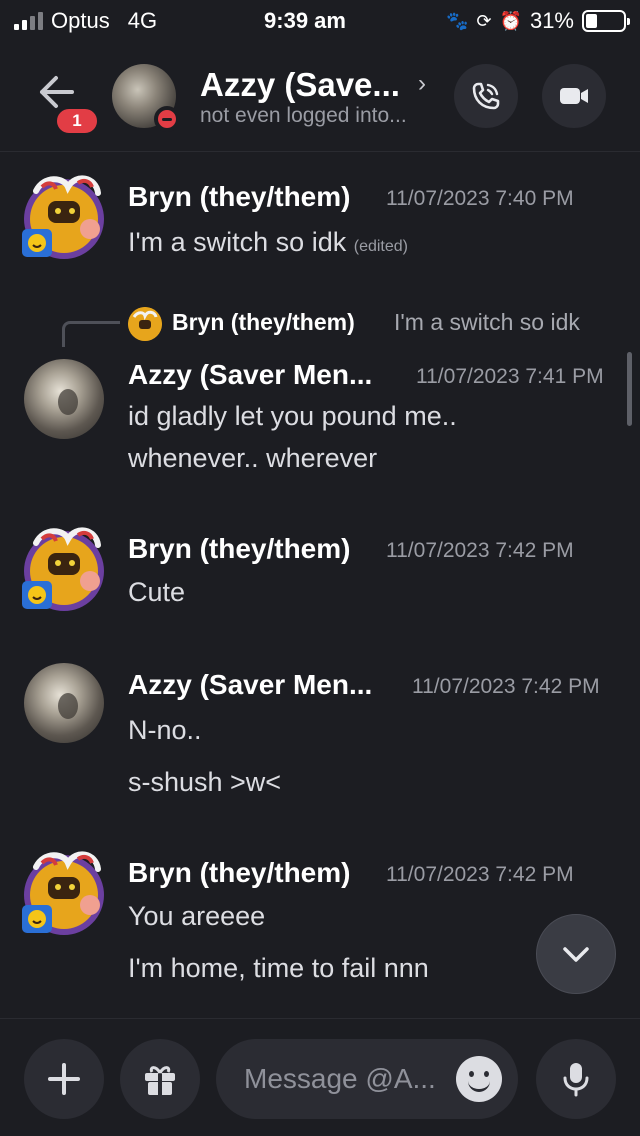  I want to click on network-label: 4G, so click(142, 20).